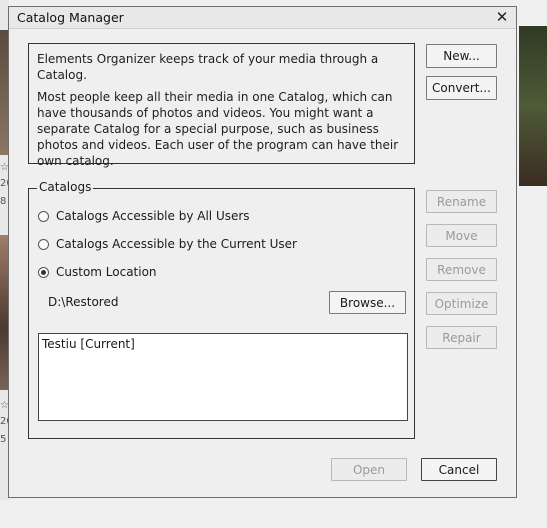 This screenshot has height=528, width=547. What do you see at coordinates (461, 269) in the screenshot?
I see `remove-button: Remove` at bounding box center [461, 269].